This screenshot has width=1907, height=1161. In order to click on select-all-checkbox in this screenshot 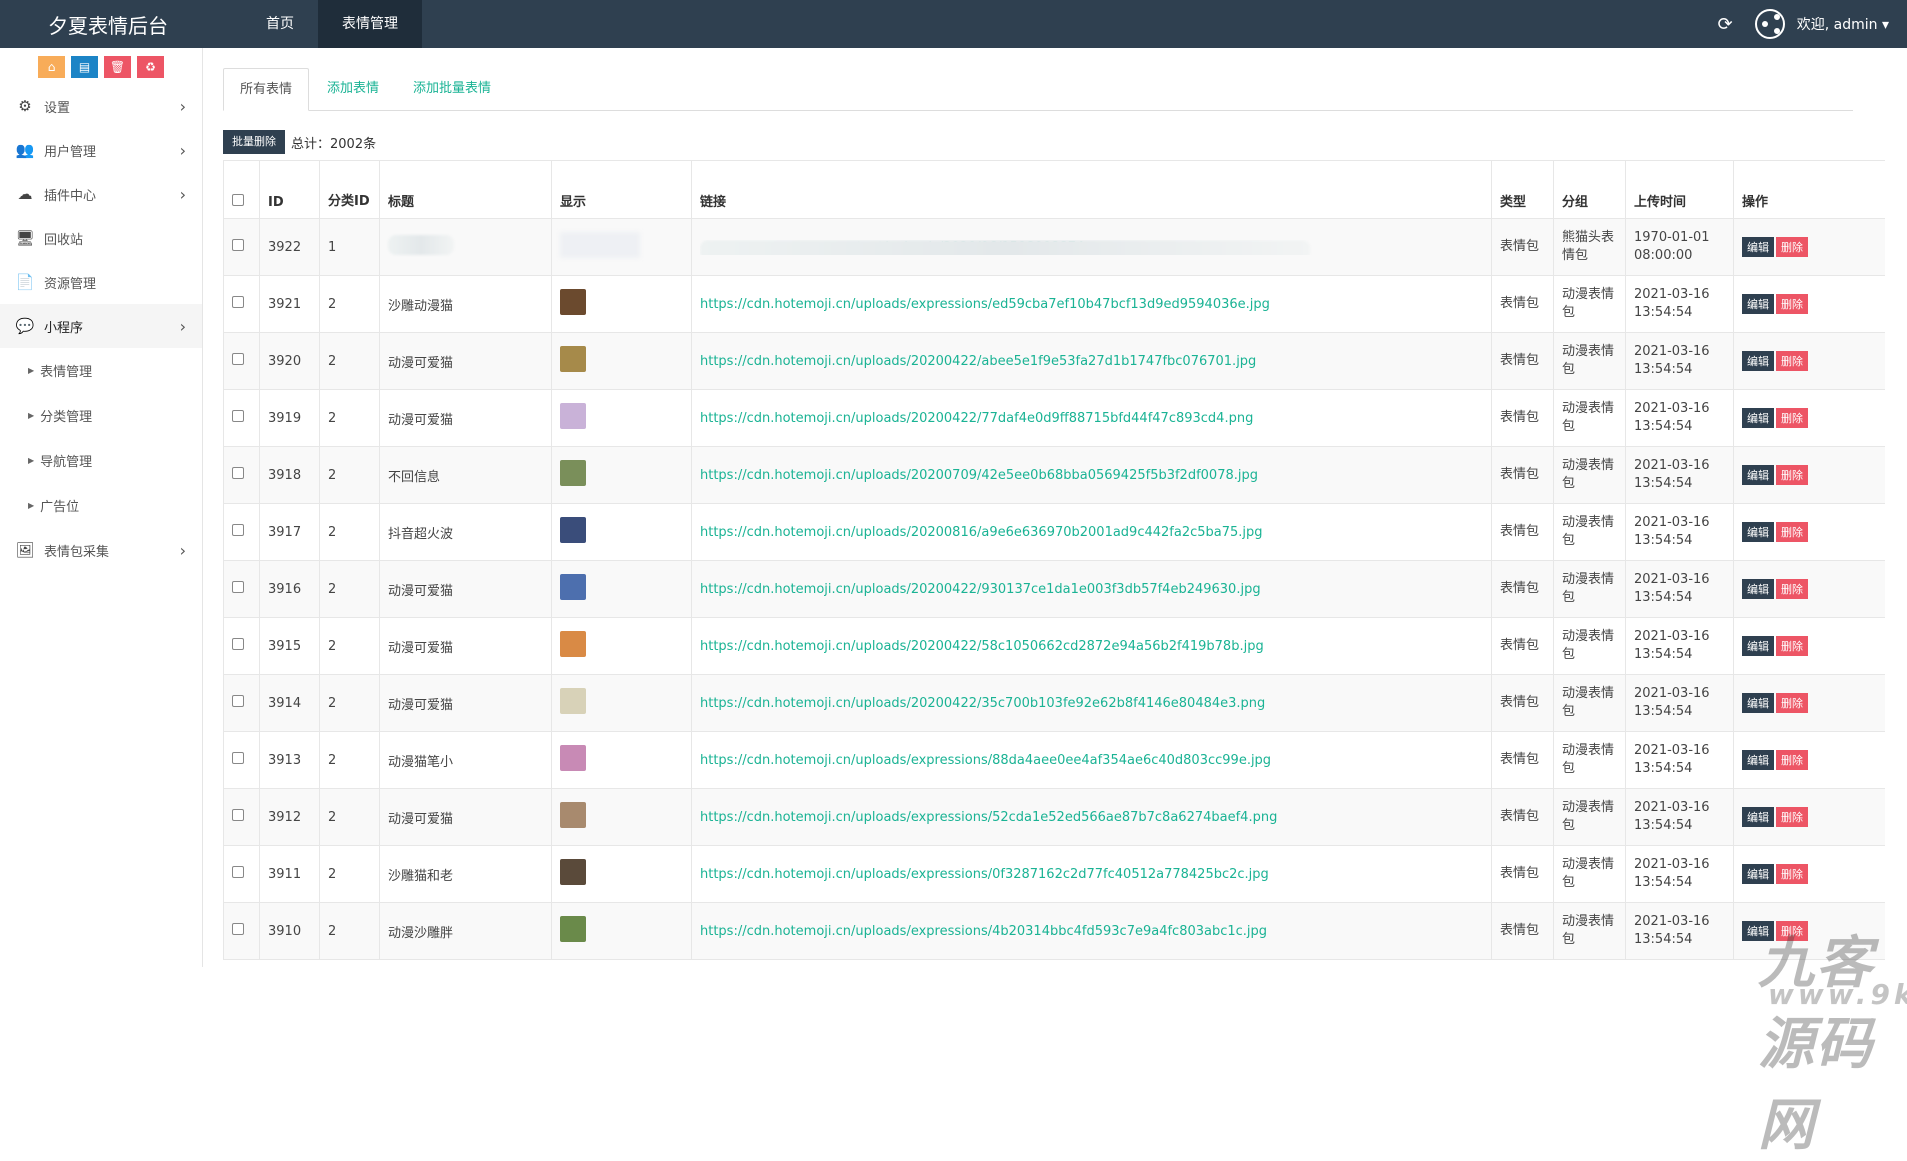, I will do `click(238, 200)`.